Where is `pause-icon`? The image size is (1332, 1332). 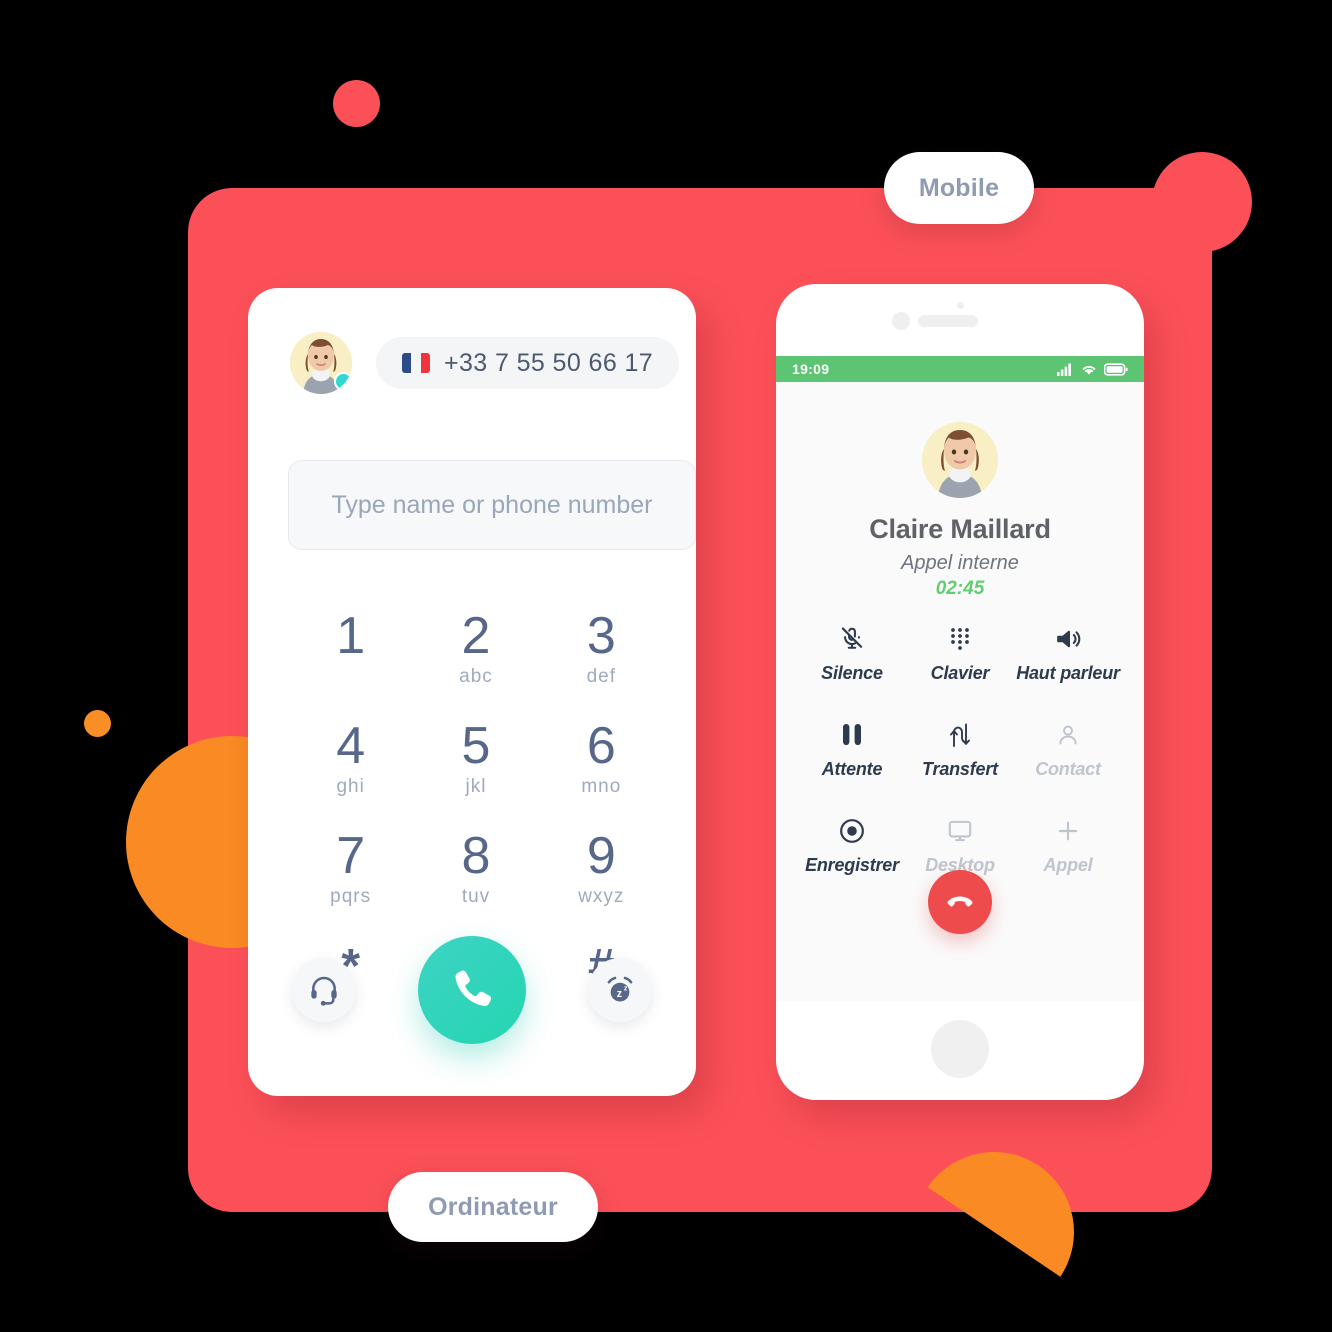 pause-icon is located at coordinates (852, 733).